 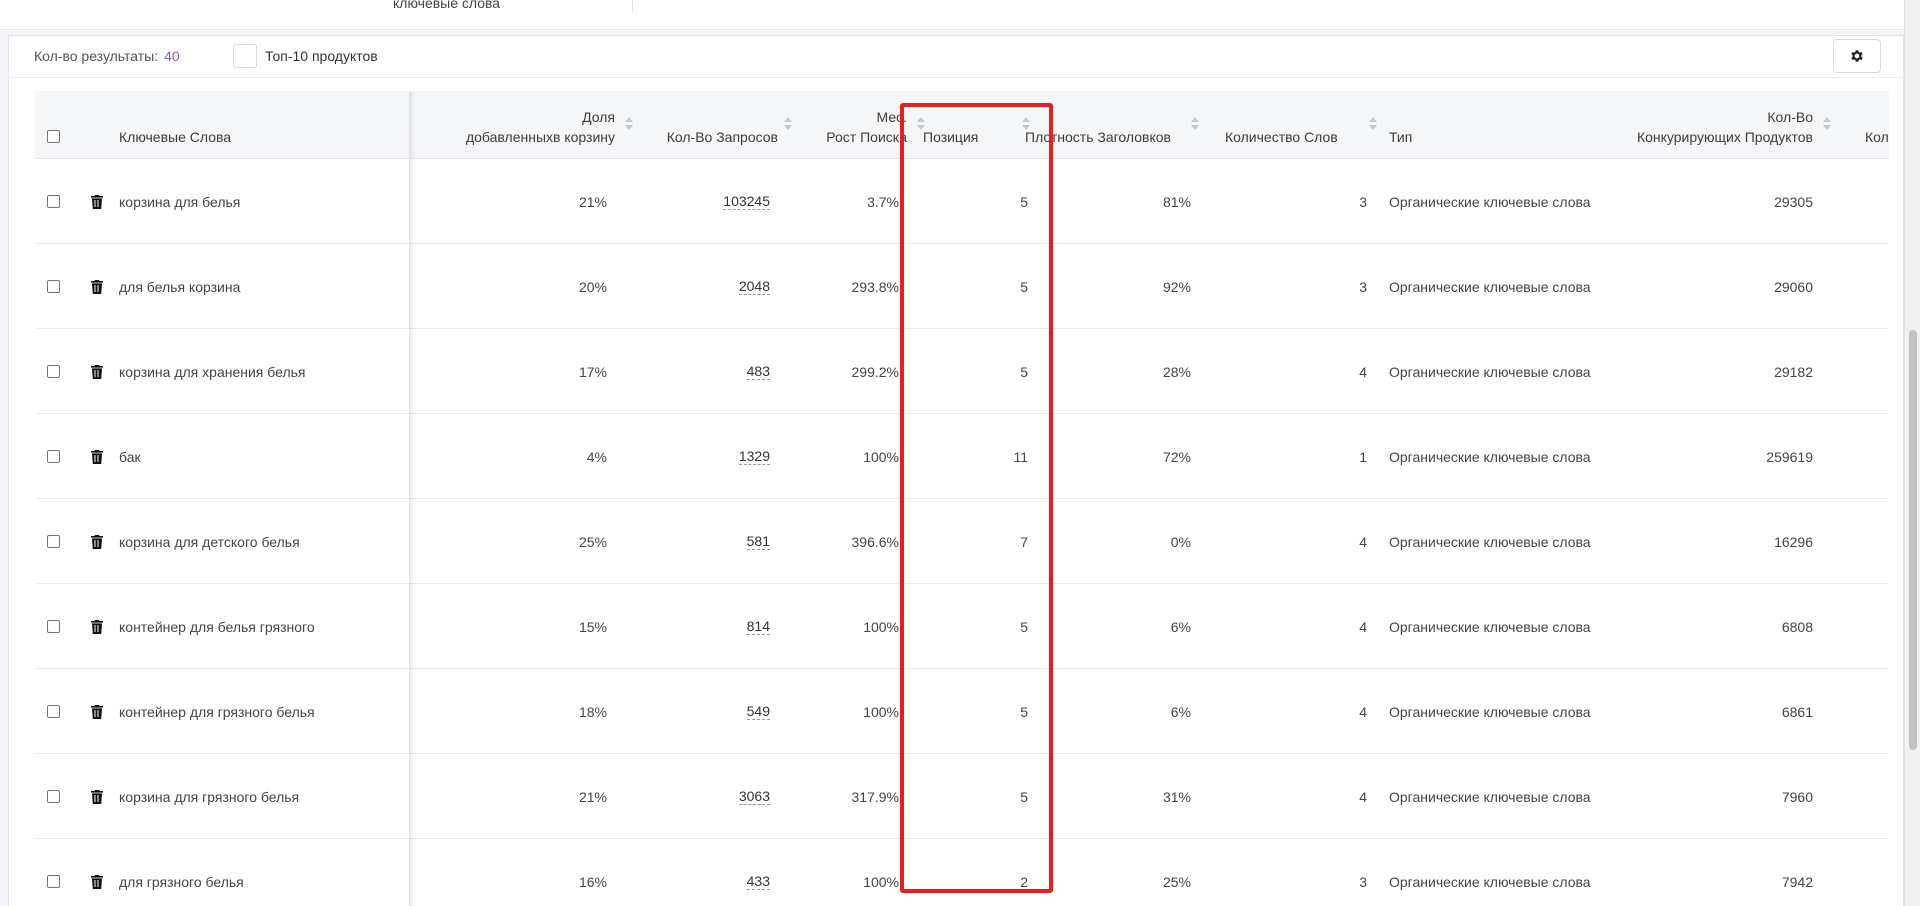 I want to click on header-requests: Кол-Во Запросов, so click(x=713, y=125).